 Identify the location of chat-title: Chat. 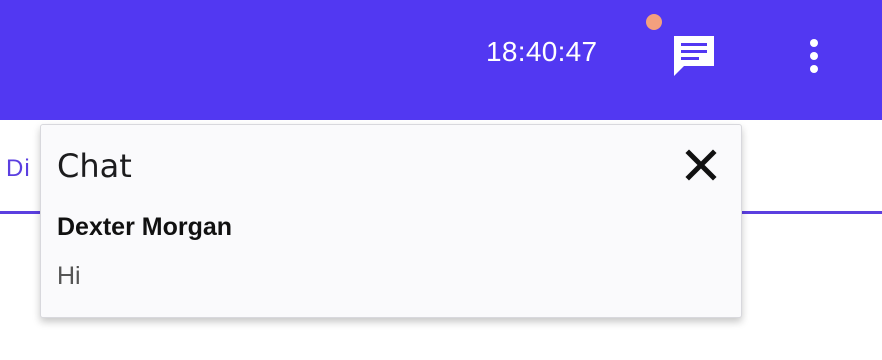
(94, 166).